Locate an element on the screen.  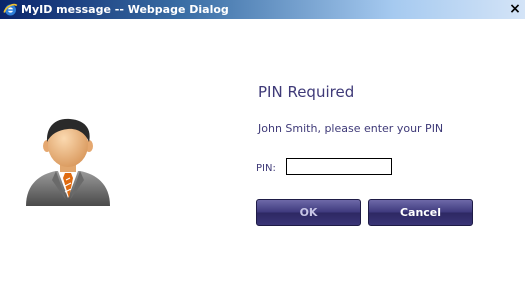
close-button: × is located at coordinates (515, 9).